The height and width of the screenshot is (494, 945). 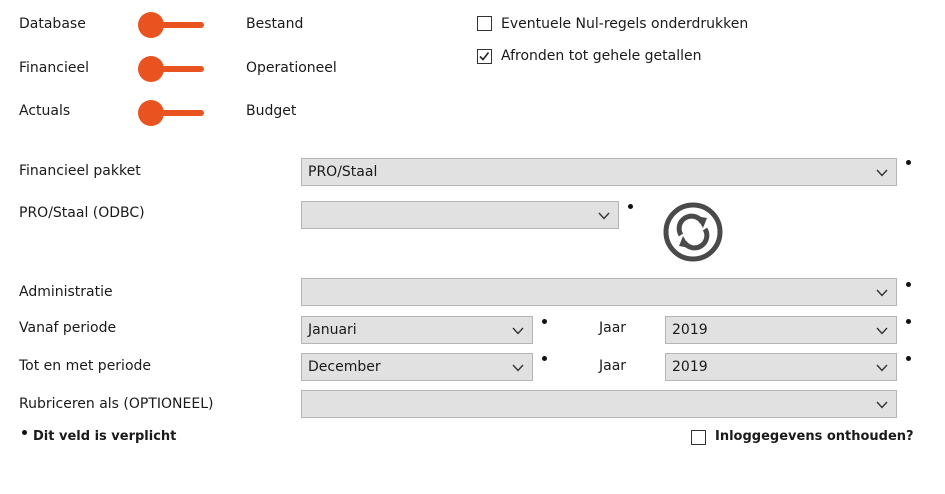 I want to click on from-period-value: Januari, so click(x=332, y=330).